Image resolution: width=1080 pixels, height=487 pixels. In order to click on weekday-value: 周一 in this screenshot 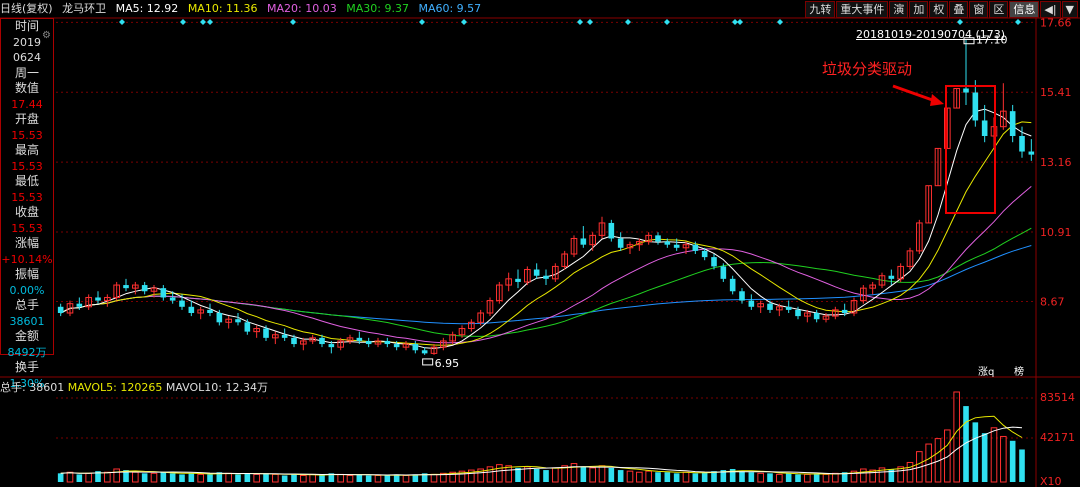, I will do `click(26, 72)`.